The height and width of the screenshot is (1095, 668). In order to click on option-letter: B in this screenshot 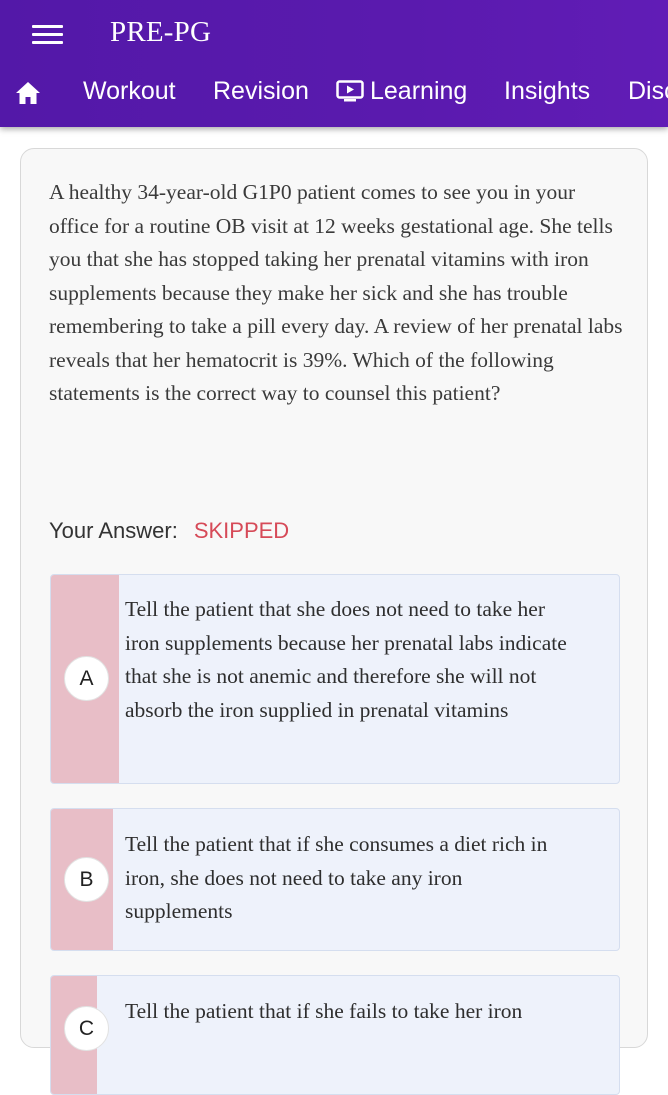, I will do `click(86, 879)`.